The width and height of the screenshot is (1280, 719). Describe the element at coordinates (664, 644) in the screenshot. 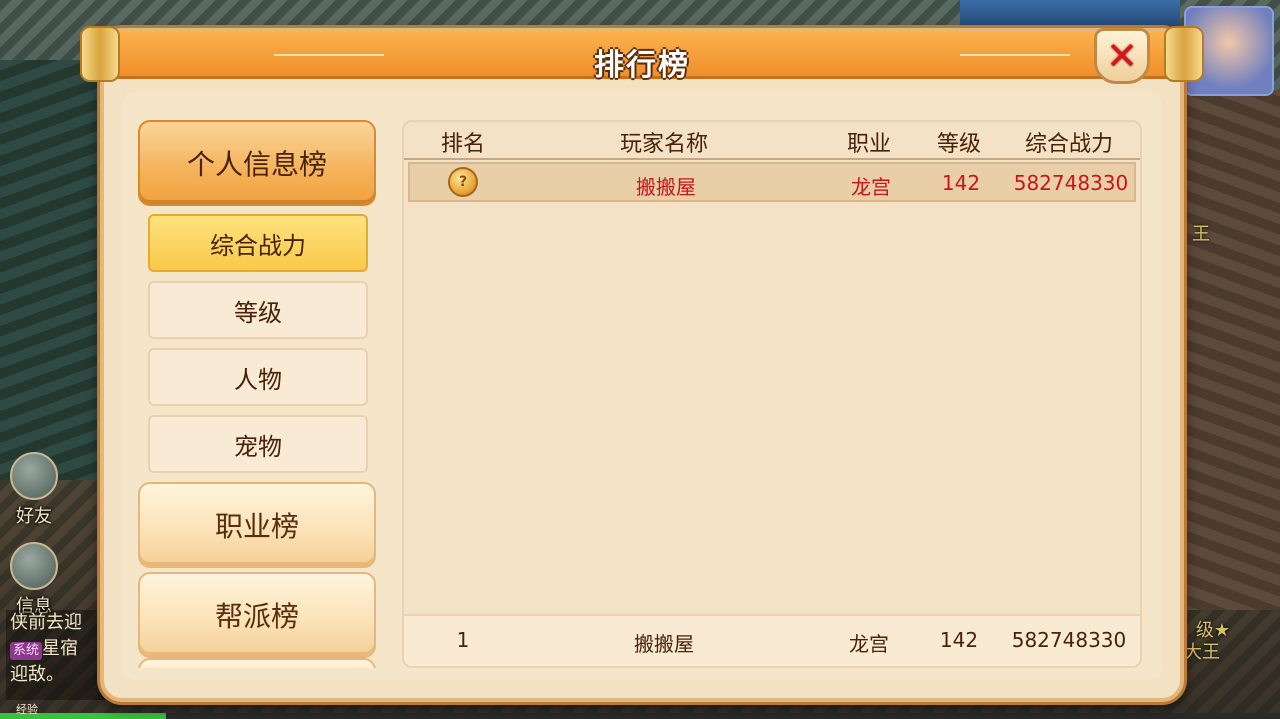

I see `my-player-name: 搬搬屋` at that location.